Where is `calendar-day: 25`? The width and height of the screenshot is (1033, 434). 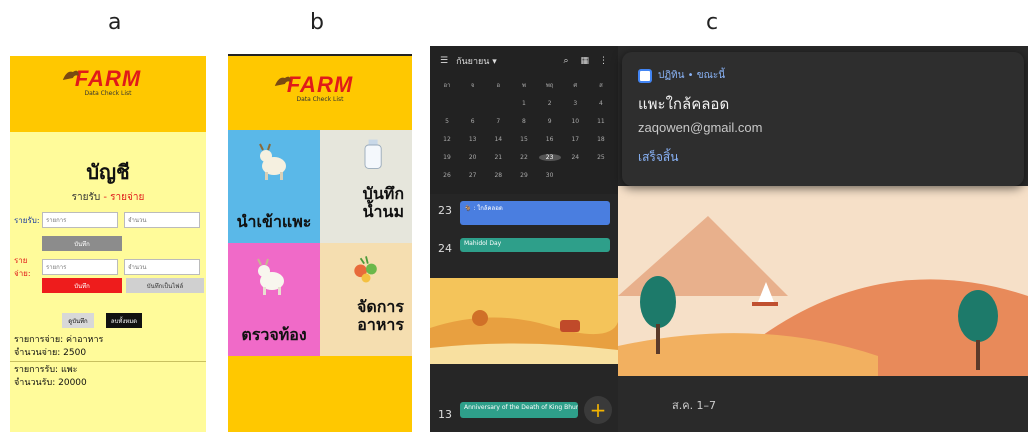 calendar-day: 25 is located at coordinates (601, 157).